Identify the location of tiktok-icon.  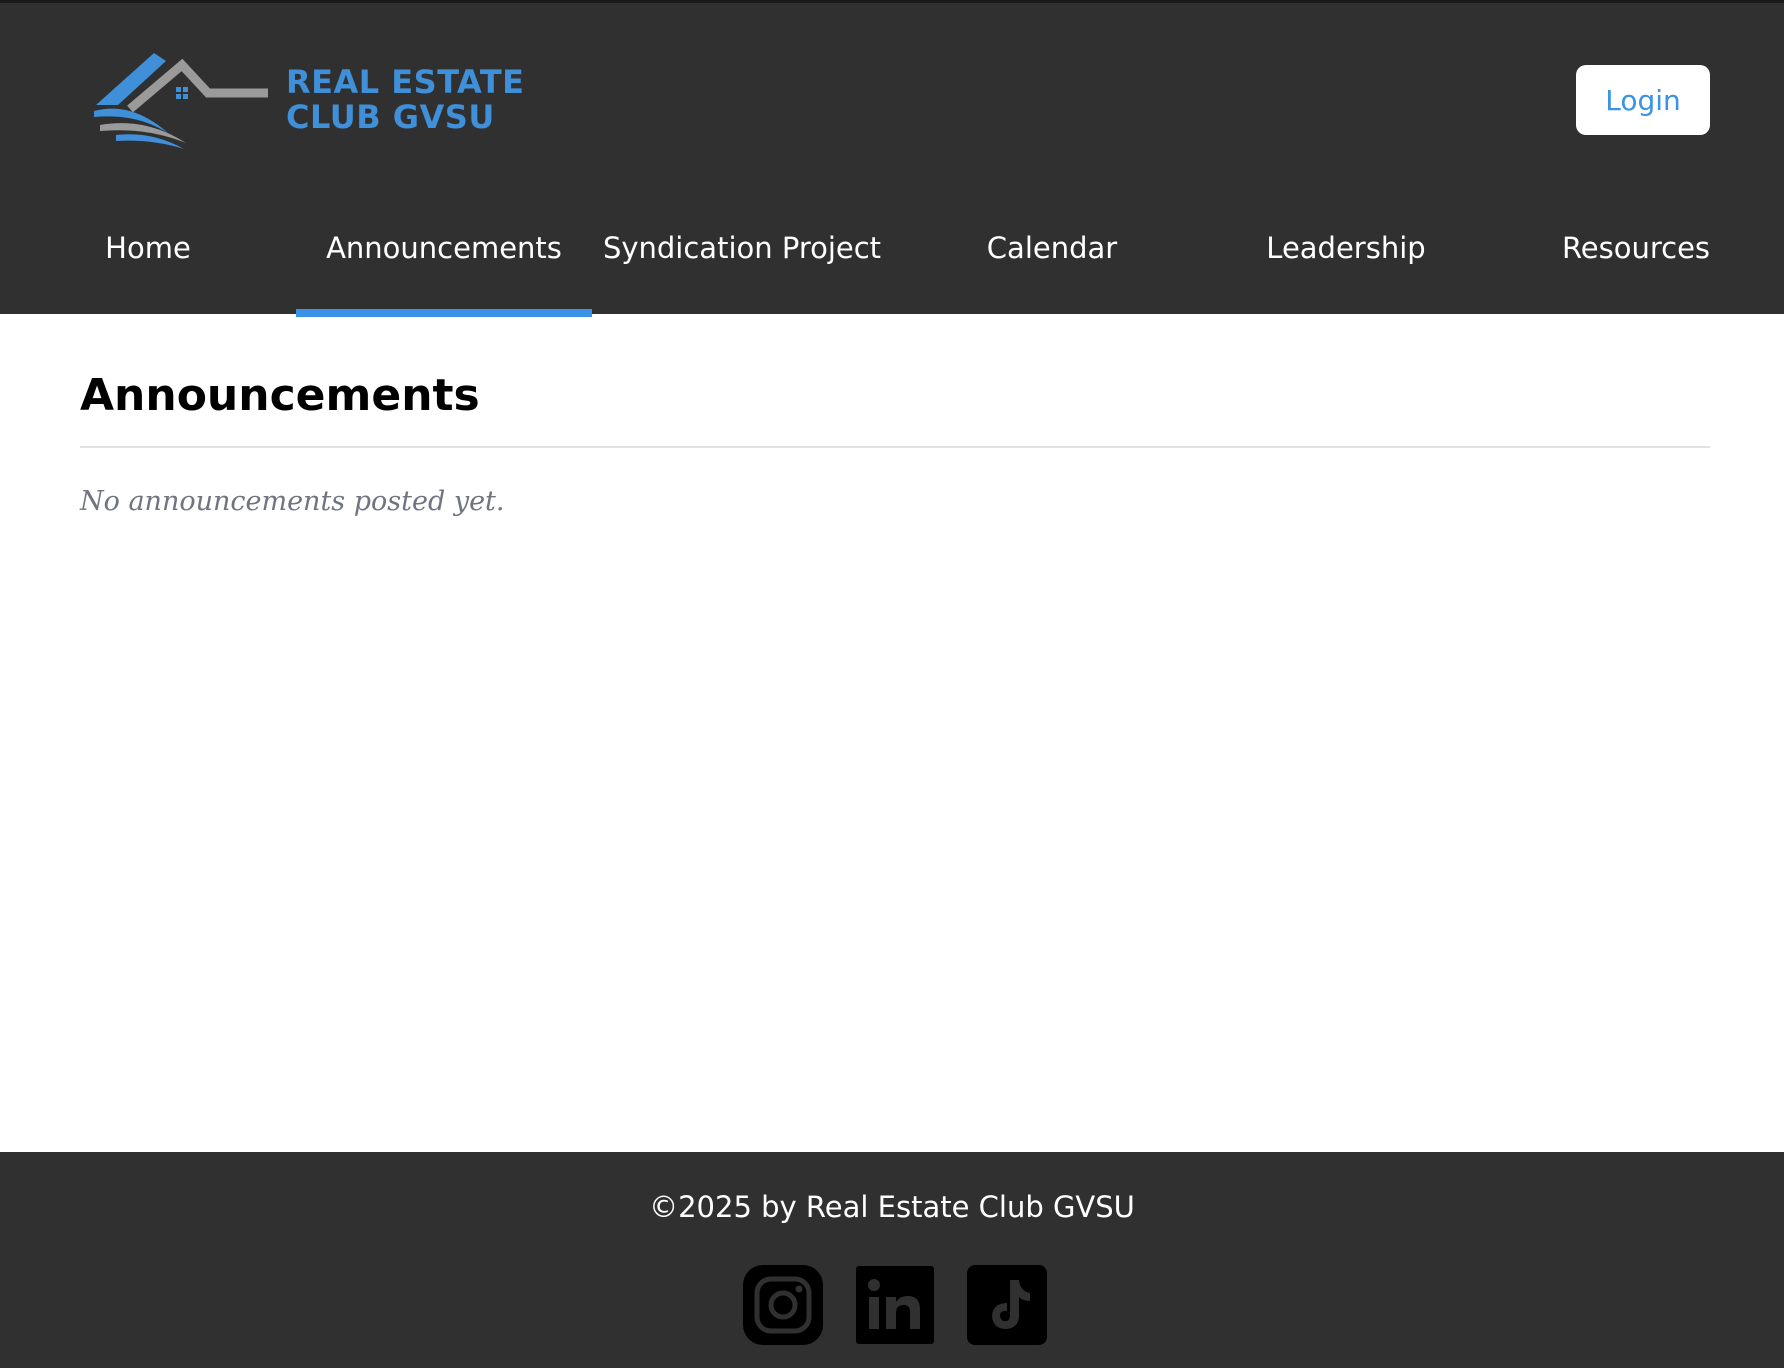
(1007, 1305).